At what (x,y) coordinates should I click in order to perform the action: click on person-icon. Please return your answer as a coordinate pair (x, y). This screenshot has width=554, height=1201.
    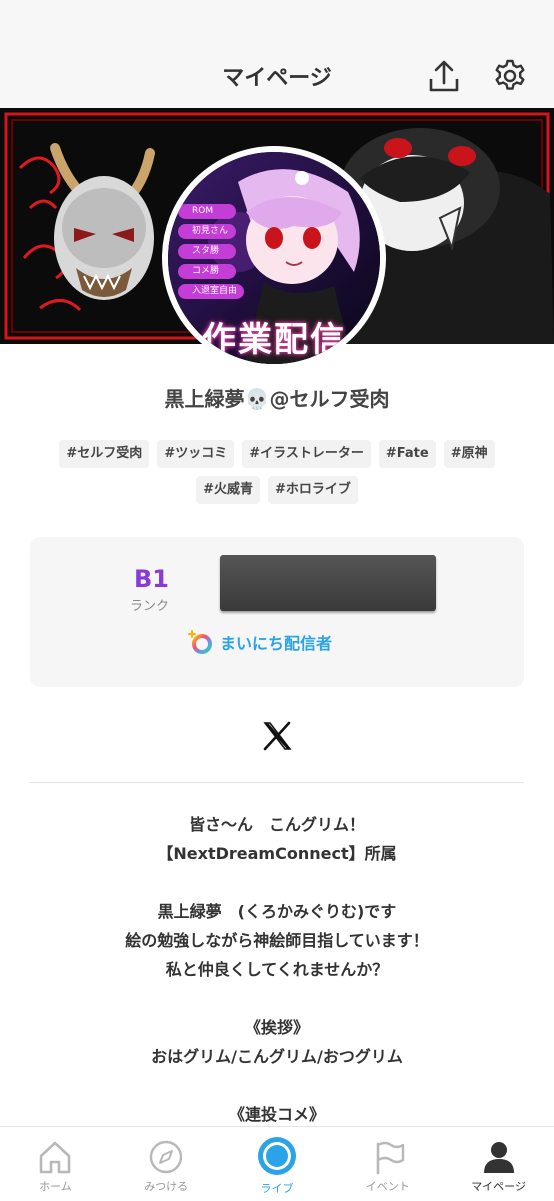
    Looking at the image, I should click on (498, 1157).